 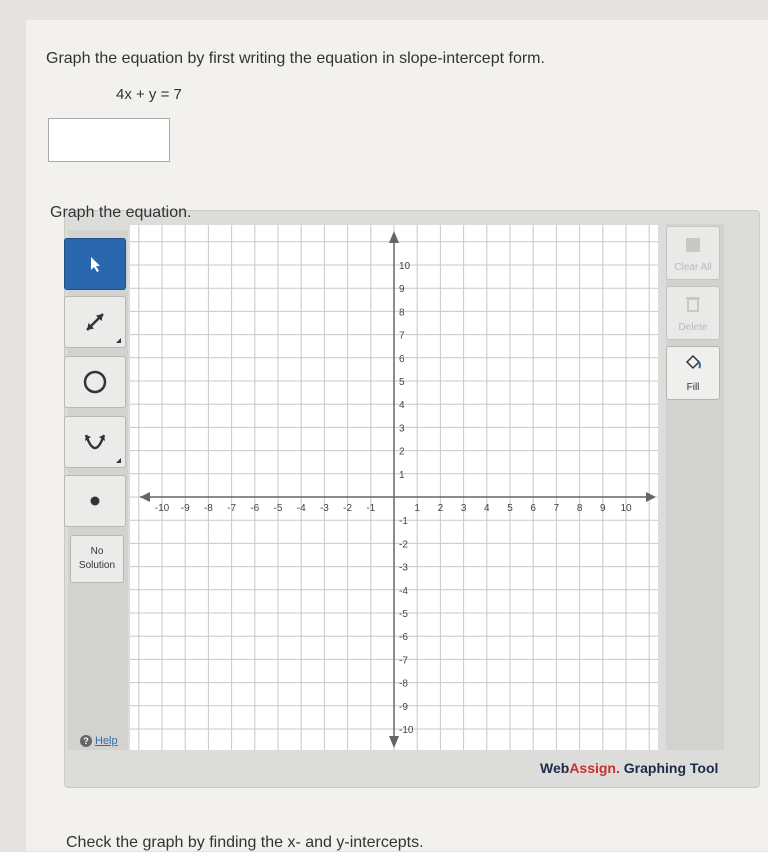 What do you see at coordinates (417, 508) in the screenshot?
I see `x-tick-label: 1` at bounding box center [417, 508].